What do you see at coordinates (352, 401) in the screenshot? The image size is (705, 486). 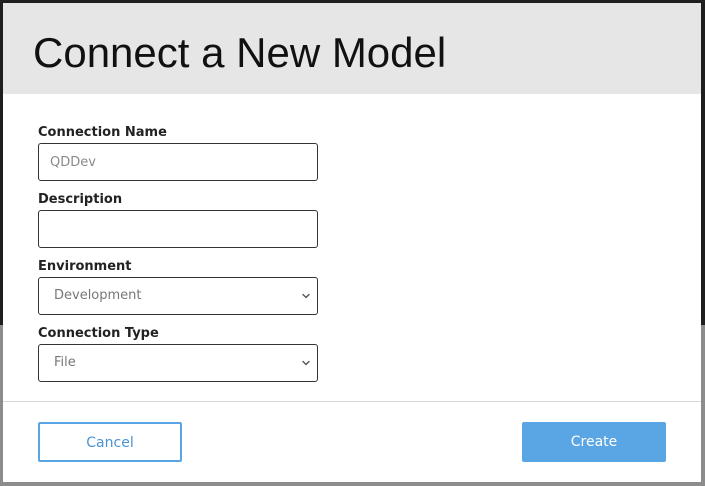 I see `footer-divider` at bounding box center [352, 401].